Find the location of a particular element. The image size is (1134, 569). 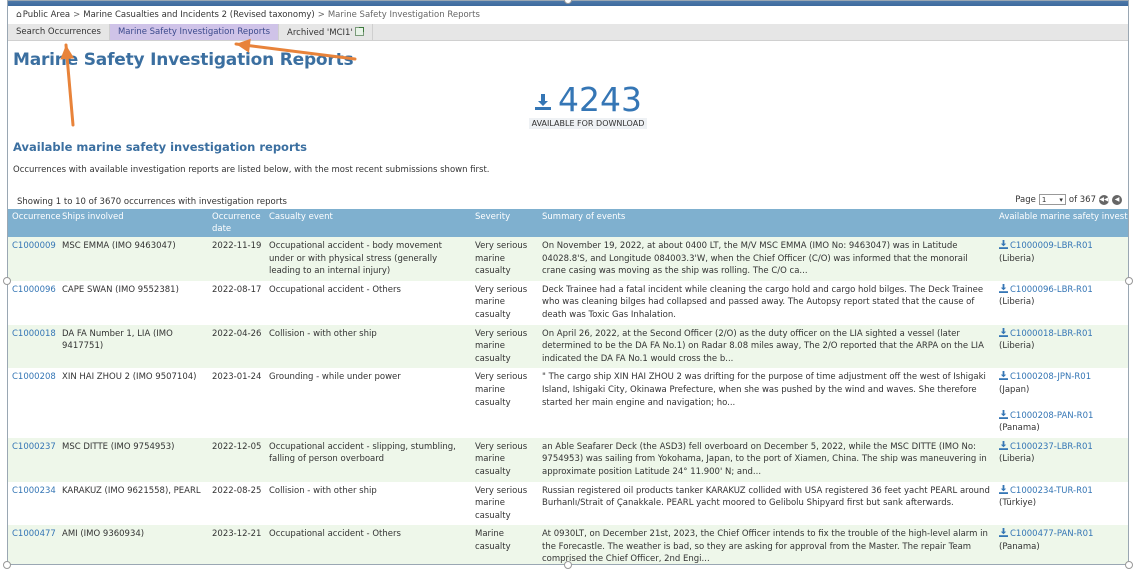

tab-search-occurrences: Search Occurrences is located at coordinates (59, 32).